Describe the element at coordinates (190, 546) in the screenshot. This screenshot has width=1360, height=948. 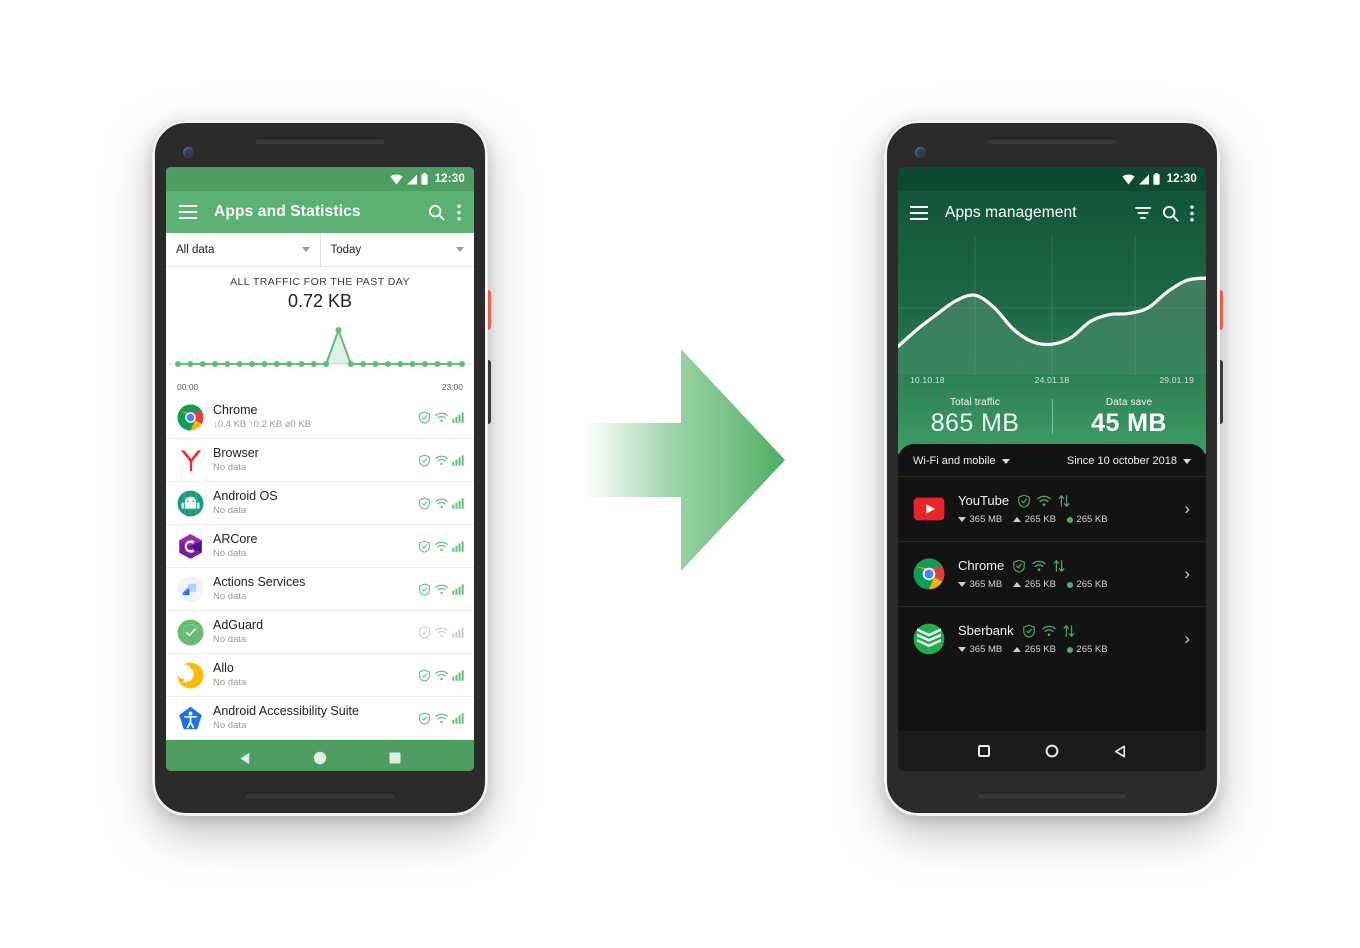
I see `arcore-icon` at that location.